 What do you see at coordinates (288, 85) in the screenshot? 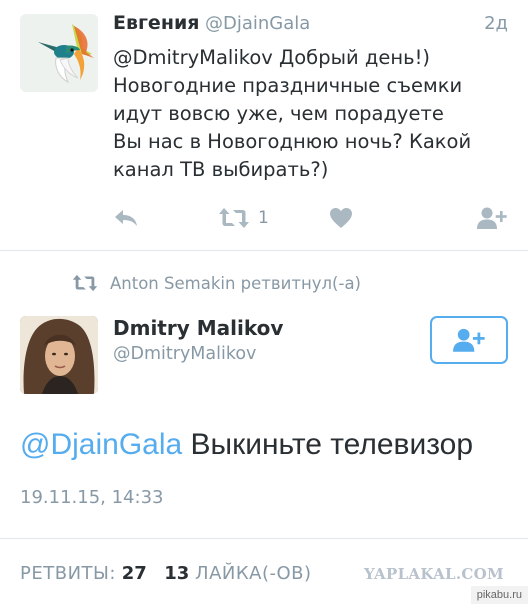
I see `tweet-text-line: Новогодние праздничные съемки` at bounding box center [288, 85].